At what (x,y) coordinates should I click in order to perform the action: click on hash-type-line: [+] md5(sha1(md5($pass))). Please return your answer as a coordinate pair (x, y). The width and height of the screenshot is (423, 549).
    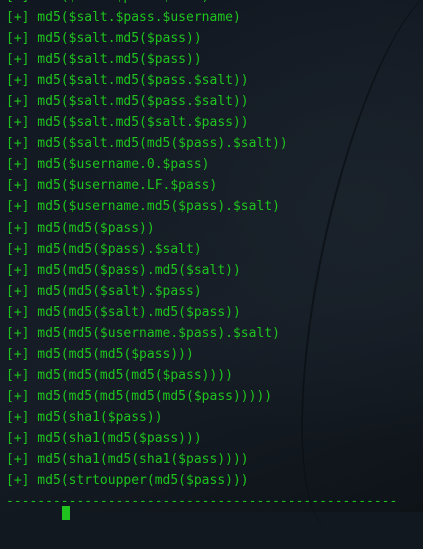
    Looking at the image, I should click on (104, 438).